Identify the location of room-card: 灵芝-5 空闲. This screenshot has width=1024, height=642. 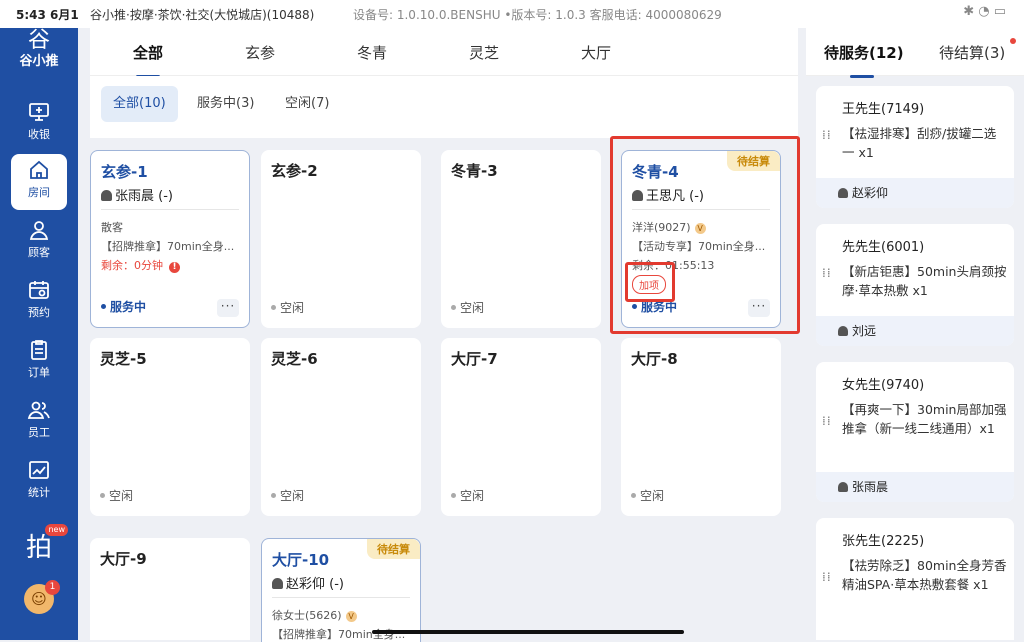
(170, 427).